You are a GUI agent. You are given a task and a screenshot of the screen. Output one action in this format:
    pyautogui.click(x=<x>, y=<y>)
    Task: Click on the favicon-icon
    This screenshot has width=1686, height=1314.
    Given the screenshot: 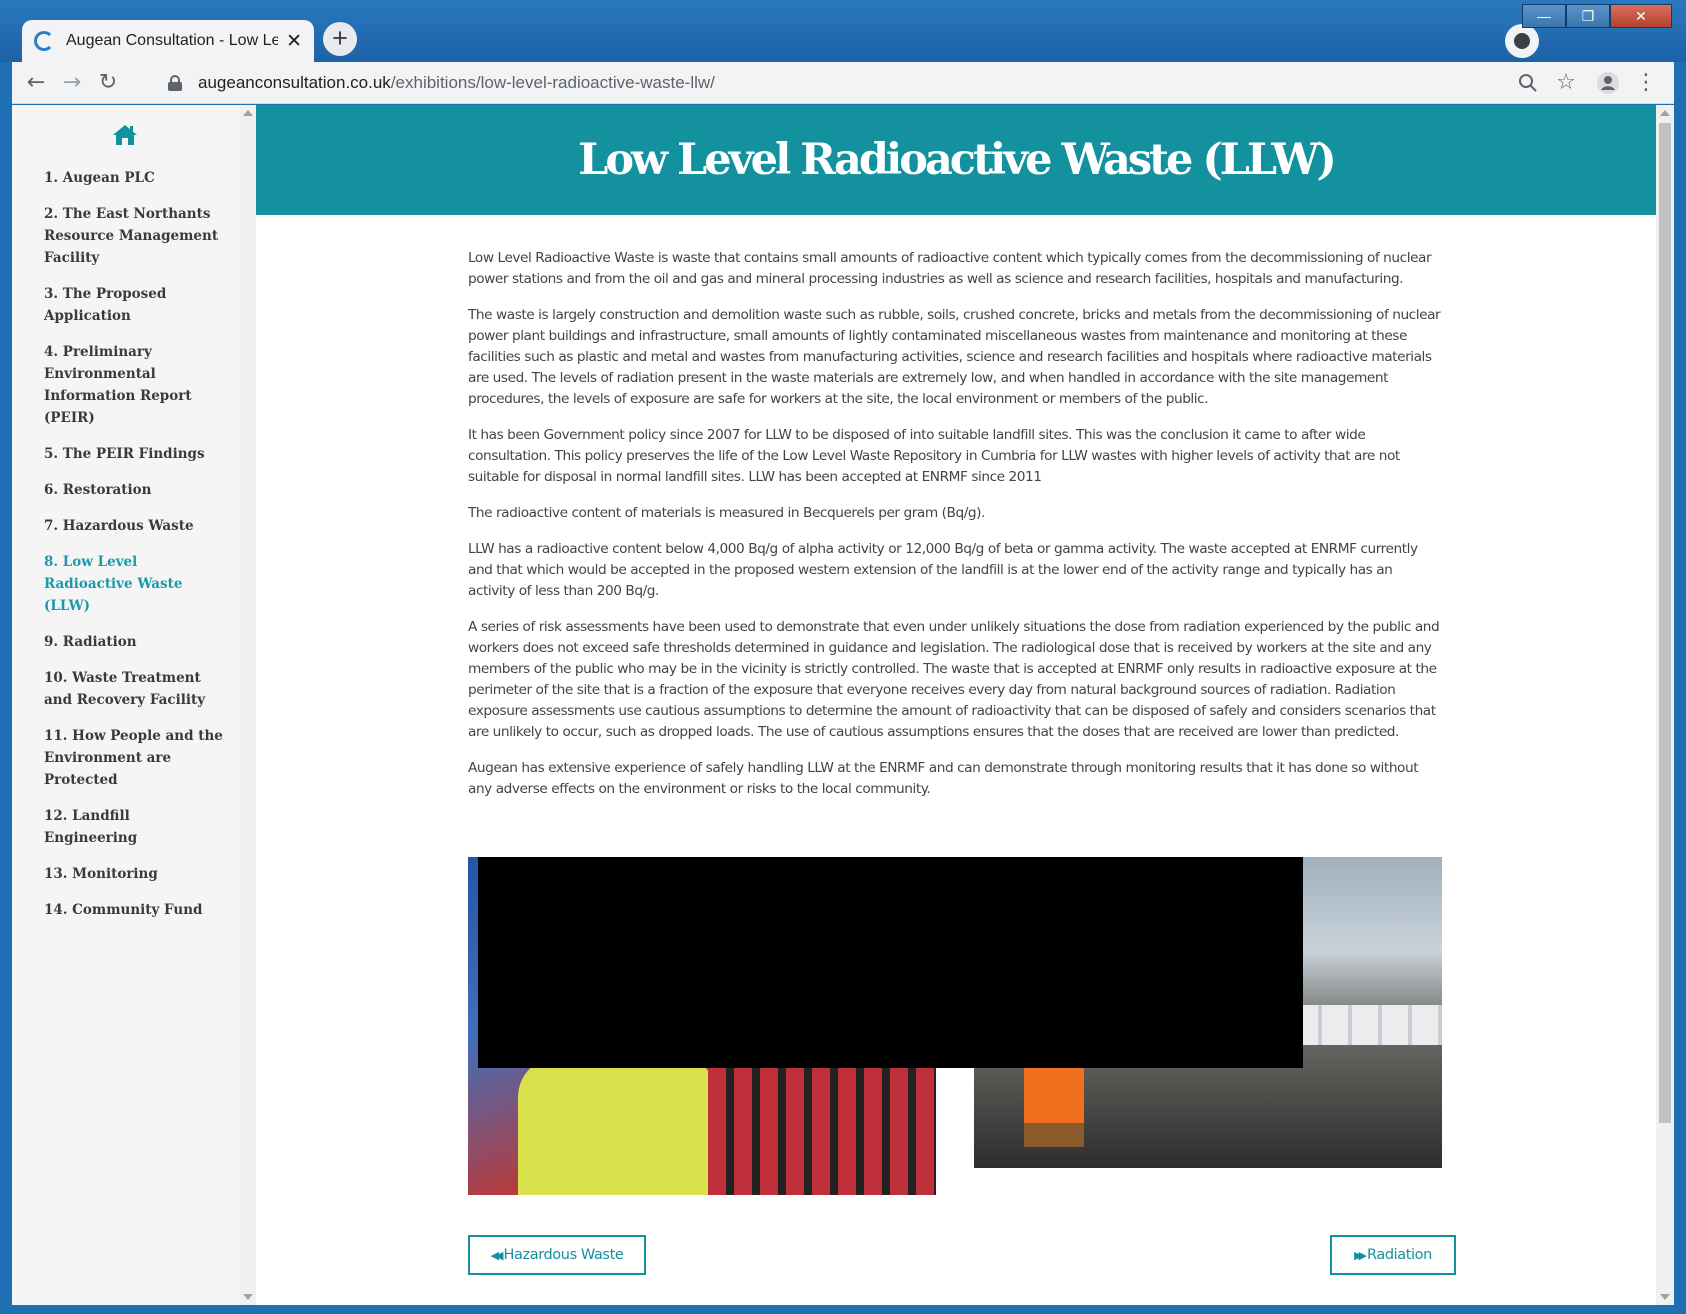 What is the action you would take?
    pyautogui.click(x=44, y=41)
    